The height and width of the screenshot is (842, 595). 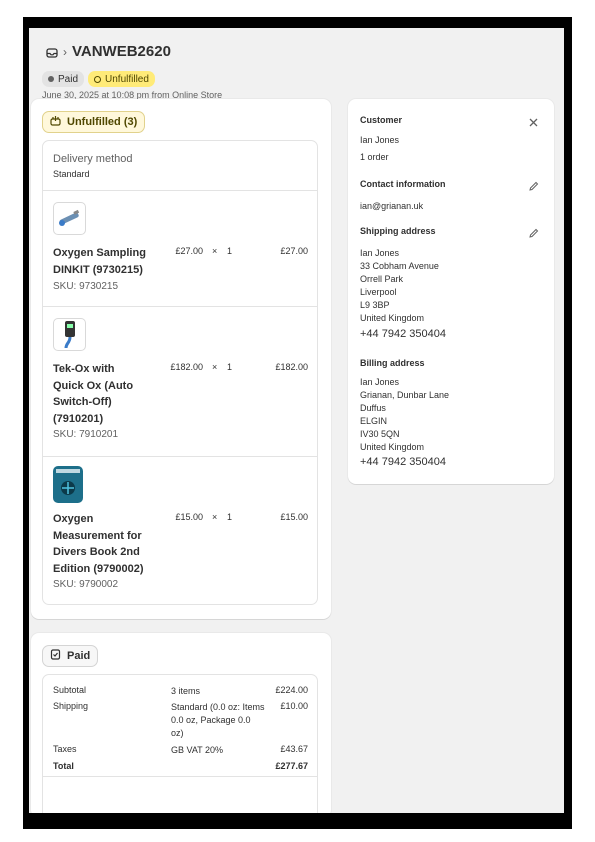 What do you see at coordinates (79, 656) in the screenshot?
I see `paid-status-label: Paid` at bounding box center [79, 656].